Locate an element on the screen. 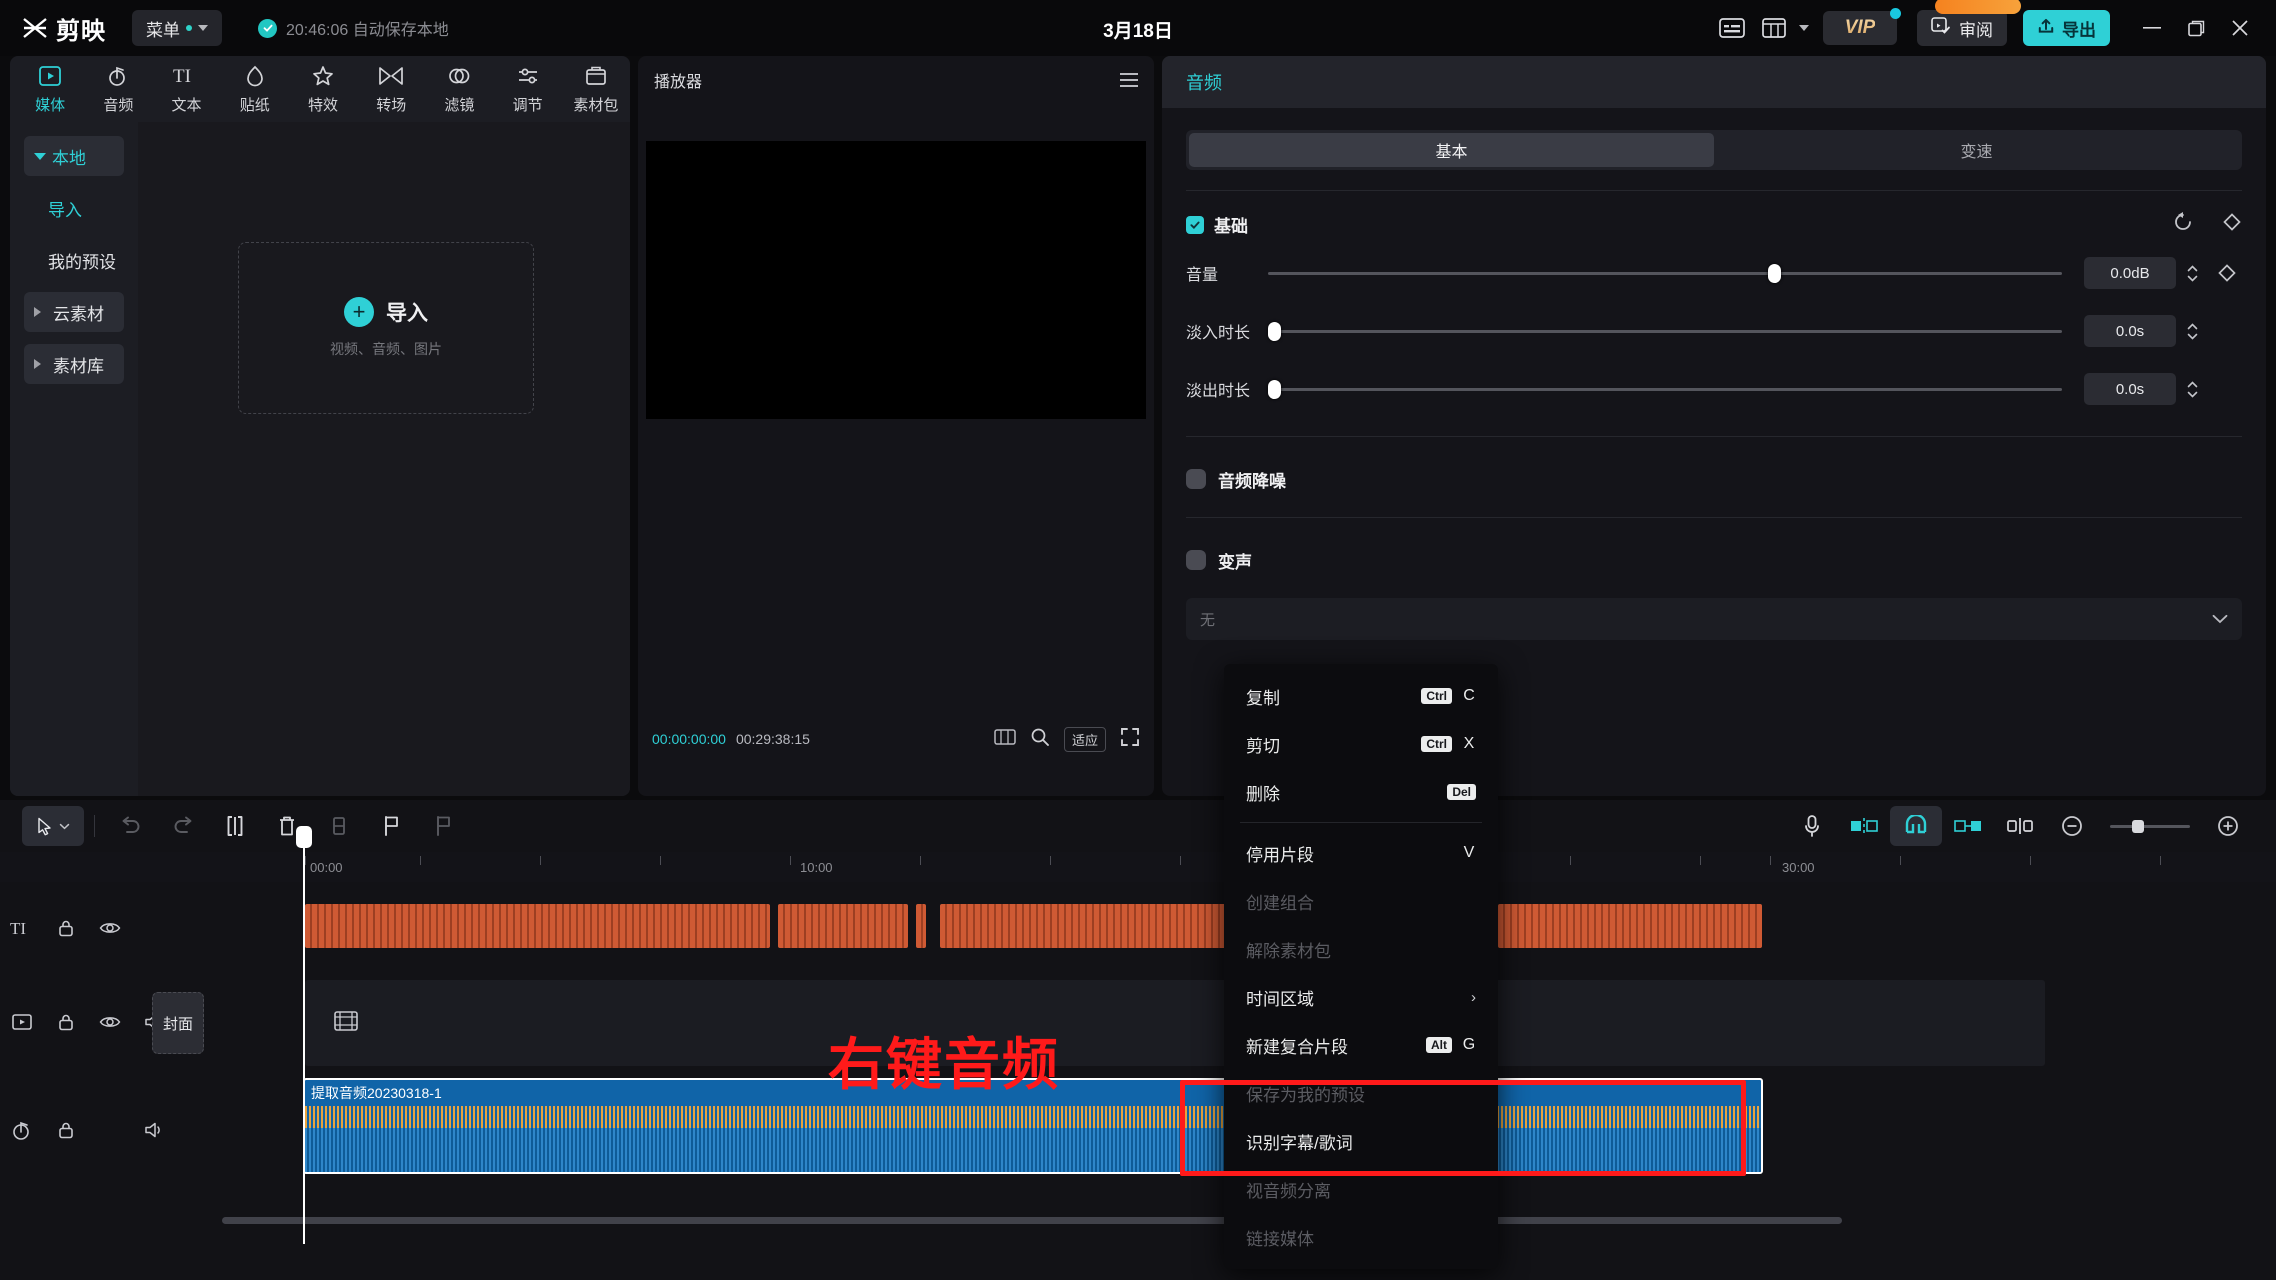 Image resolution: width=2276 pixels, height=1280 pixels. zoom-icon is located at coordinates (1040, 739).